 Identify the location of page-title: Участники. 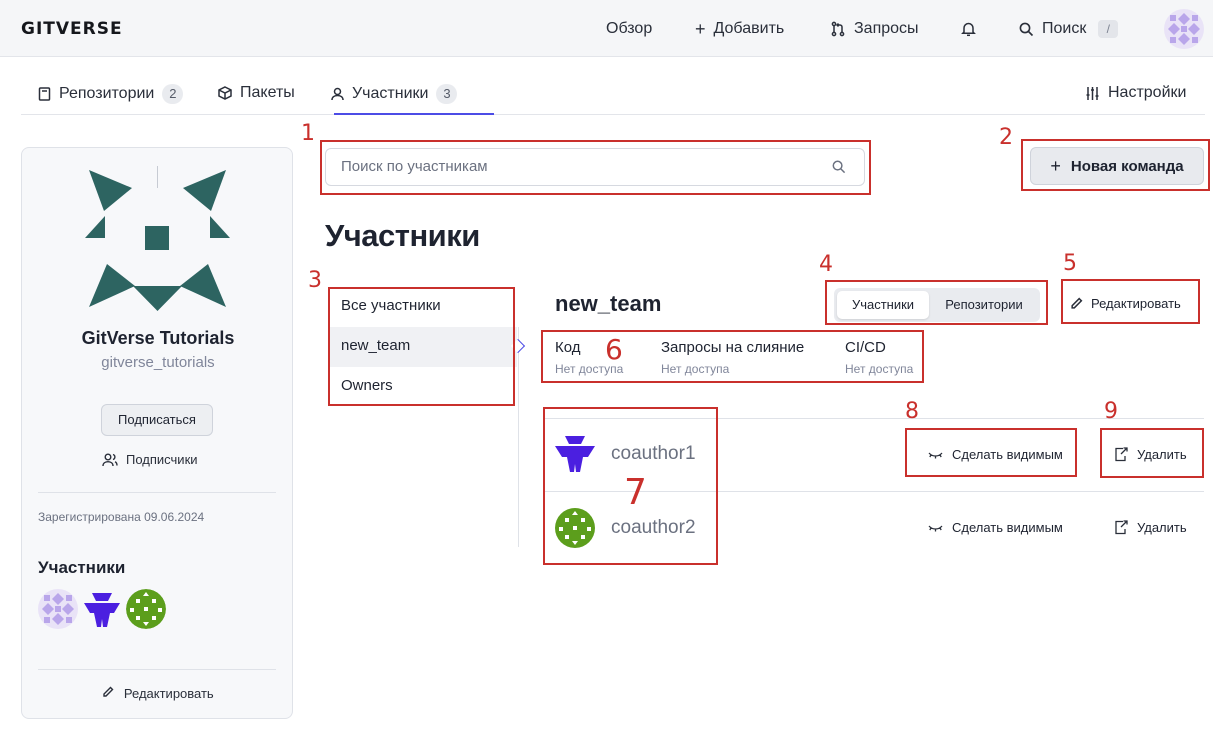
(402, 235).